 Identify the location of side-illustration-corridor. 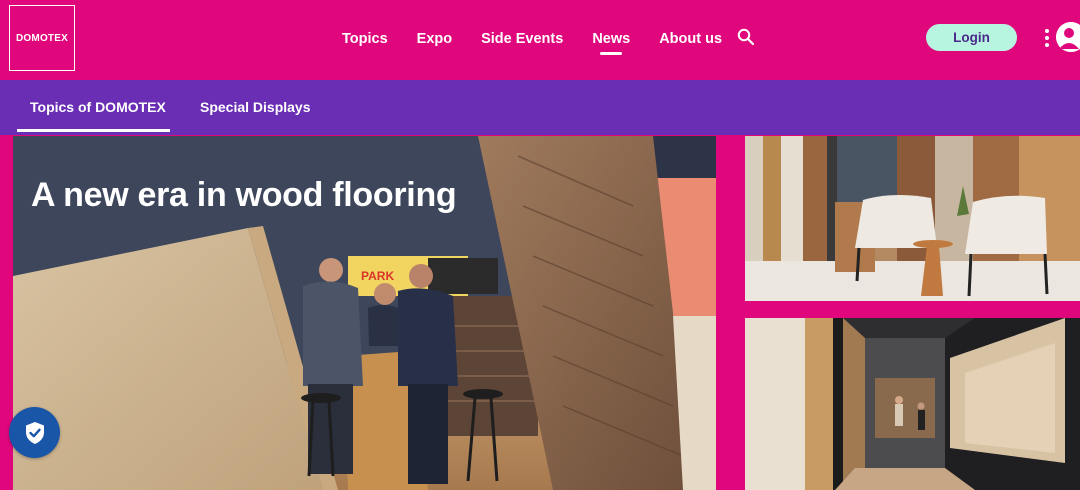
(912, 404).